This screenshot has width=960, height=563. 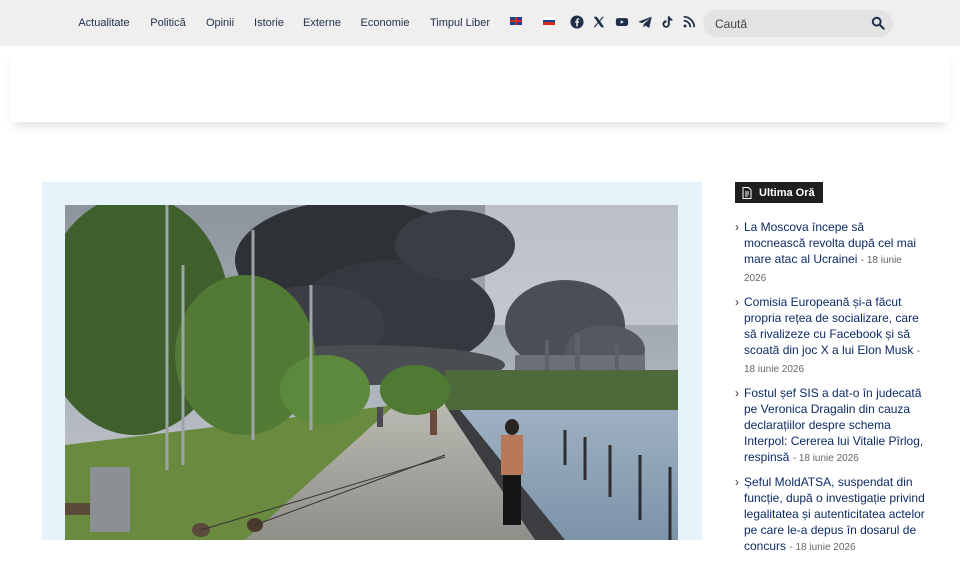 What do you see at coordinates (577, 22) in the screenshot?
I see `facebook-icon` at bounding box center [577, 22].